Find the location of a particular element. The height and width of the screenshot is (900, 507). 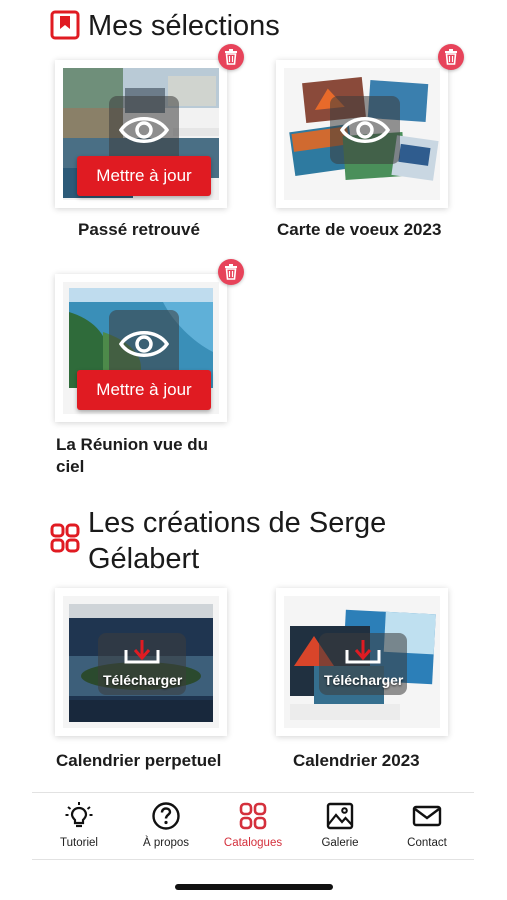

lightbulb-icon is located at coordinates (79, 815).